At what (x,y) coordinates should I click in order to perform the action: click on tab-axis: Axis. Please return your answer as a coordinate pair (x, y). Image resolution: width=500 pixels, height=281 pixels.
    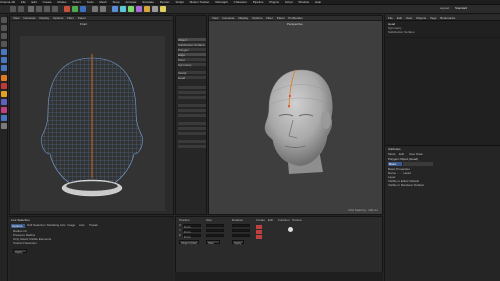
    Looking at the image, I should click on (82, 225).